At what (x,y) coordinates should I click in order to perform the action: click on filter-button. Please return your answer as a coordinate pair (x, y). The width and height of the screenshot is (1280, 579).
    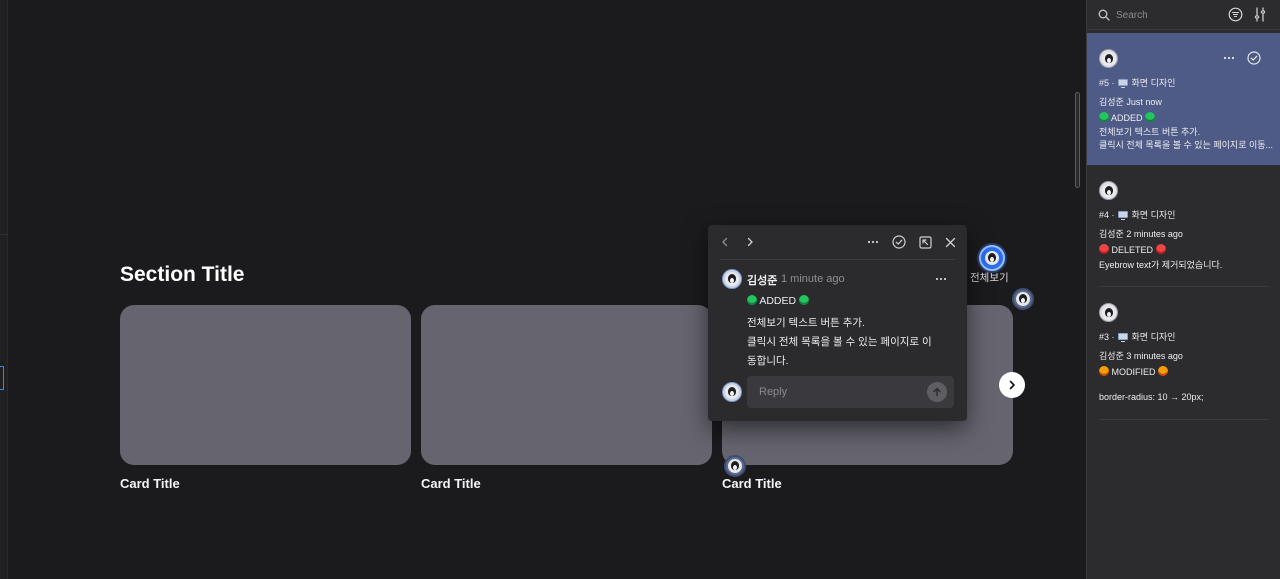
    Looking at the image, I should click on (1235, 17).